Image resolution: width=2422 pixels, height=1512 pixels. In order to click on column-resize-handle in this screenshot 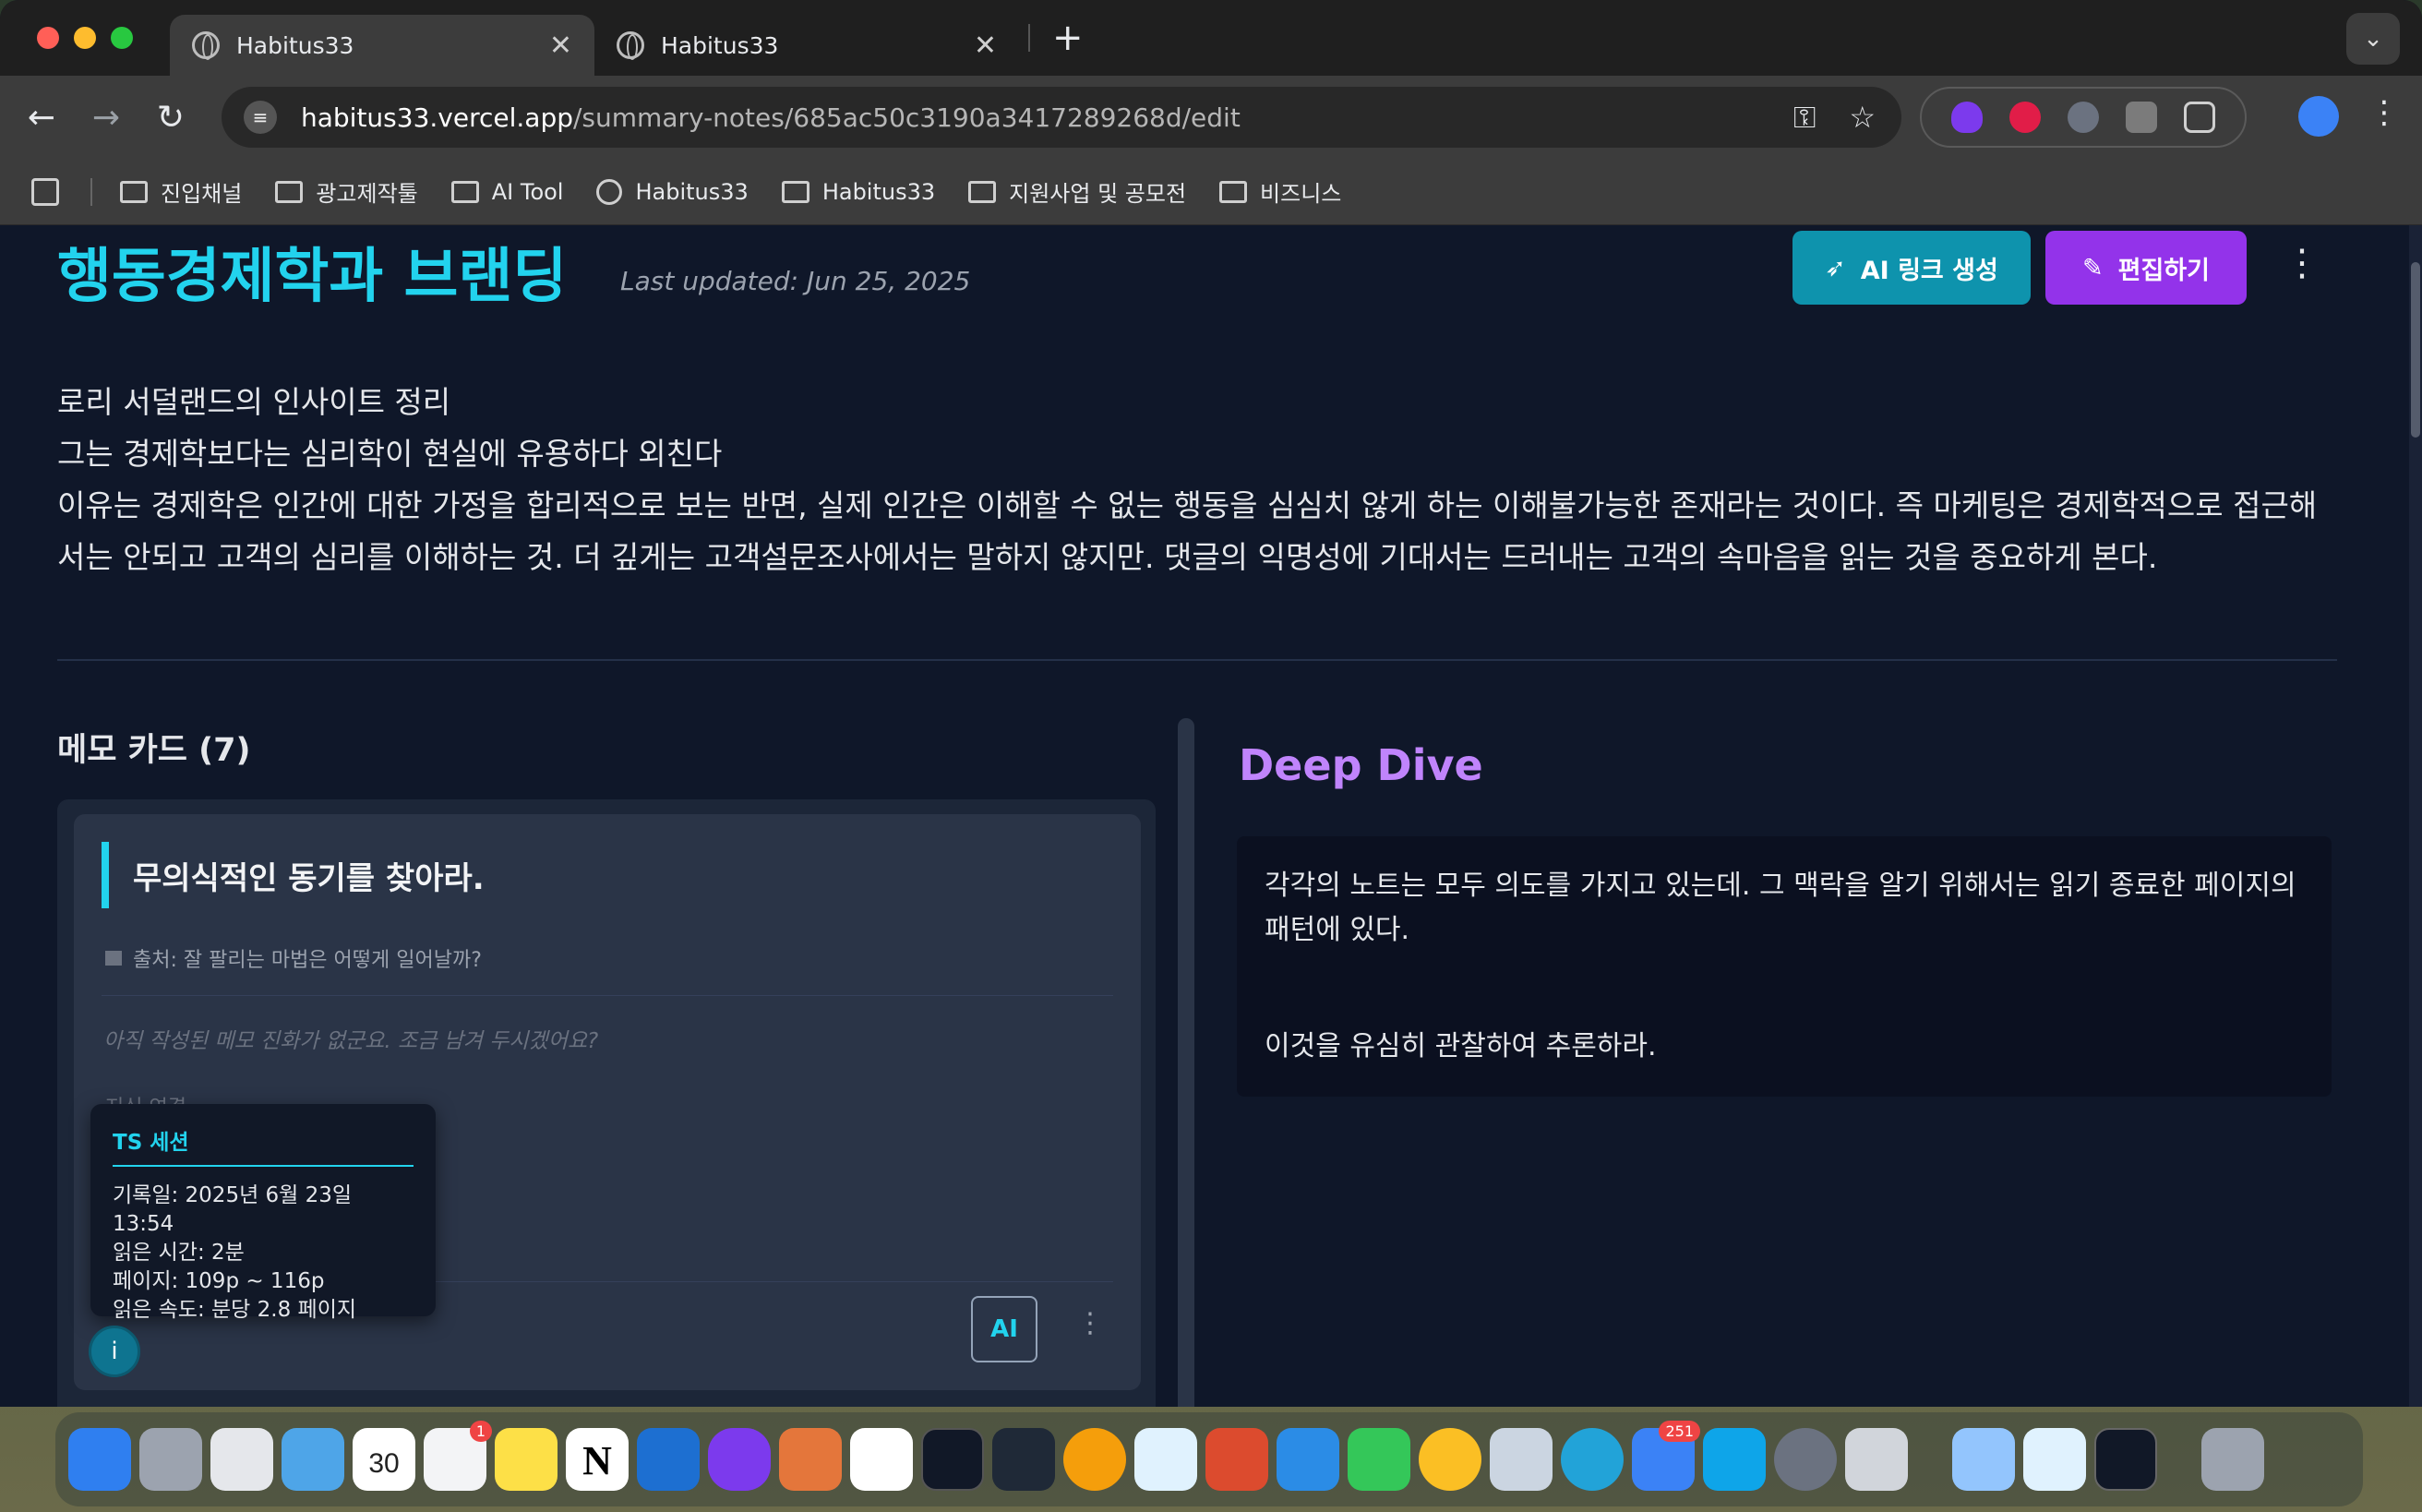, I will do `click(1186, 1062)`.